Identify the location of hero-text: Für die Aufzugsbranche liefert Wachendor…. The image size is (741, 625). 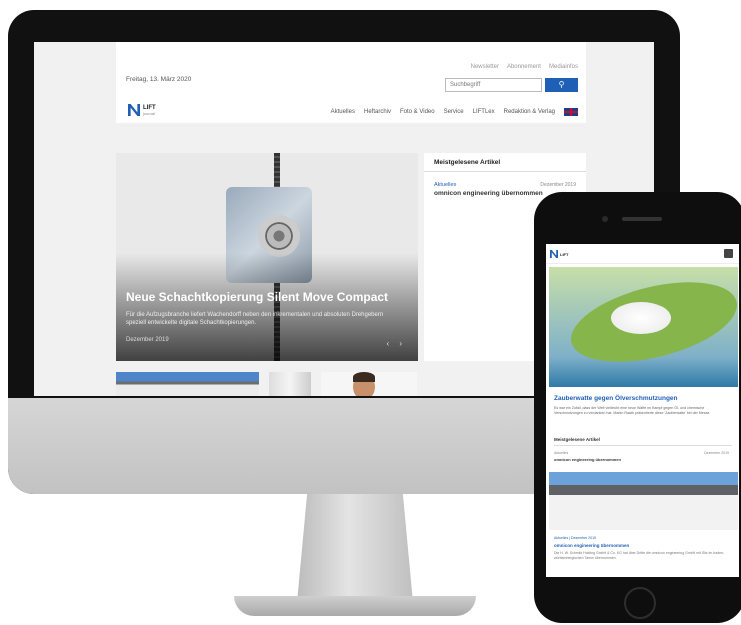
(255, 319).